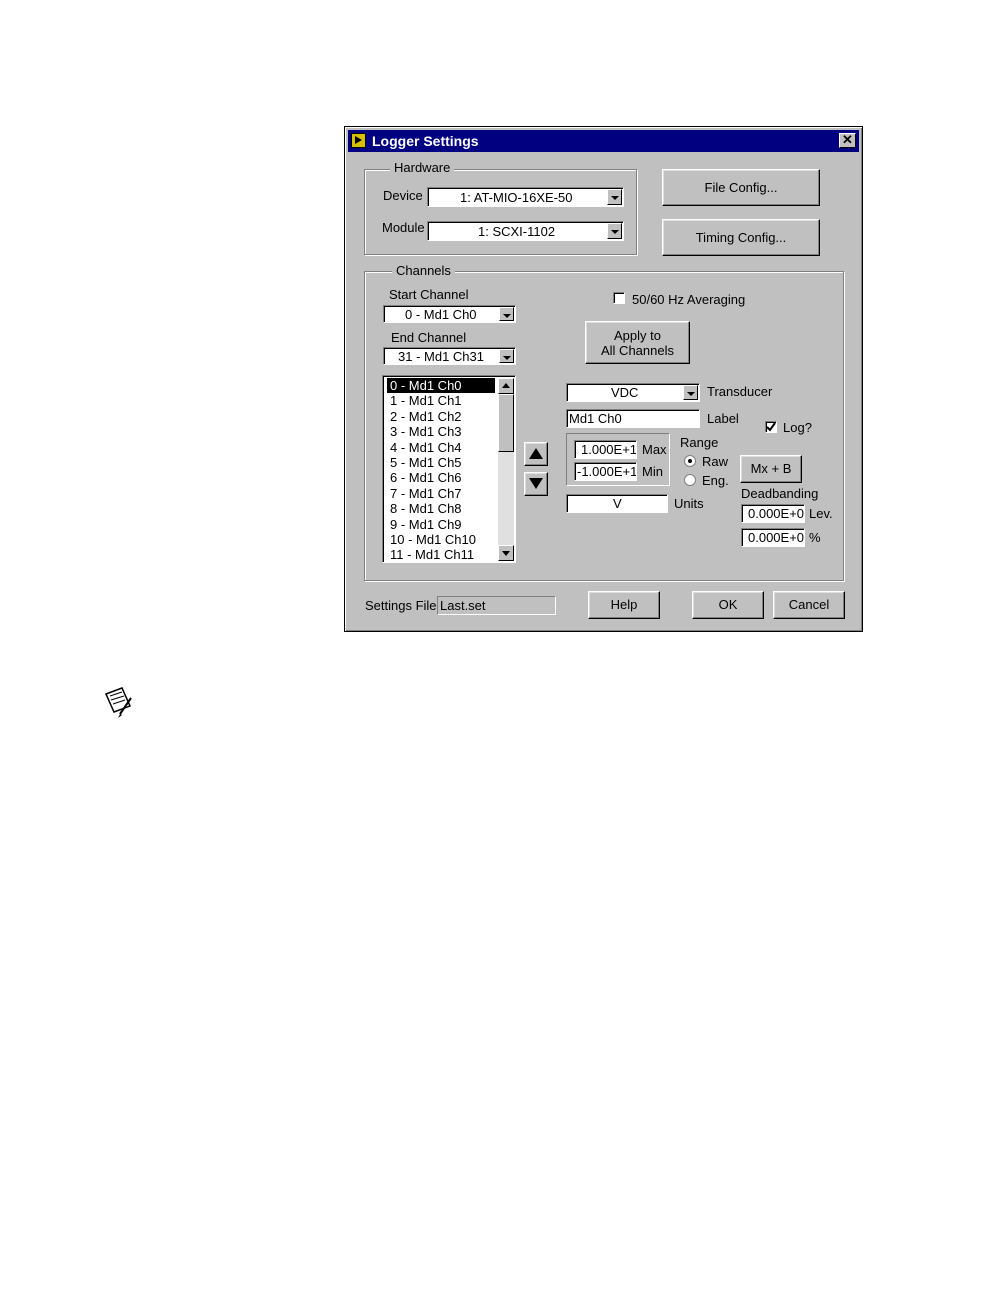  Describe the element at coordinates (441, 447) in the screenshot. I see `list-item: 4 - Md1 Ch4` at that location.